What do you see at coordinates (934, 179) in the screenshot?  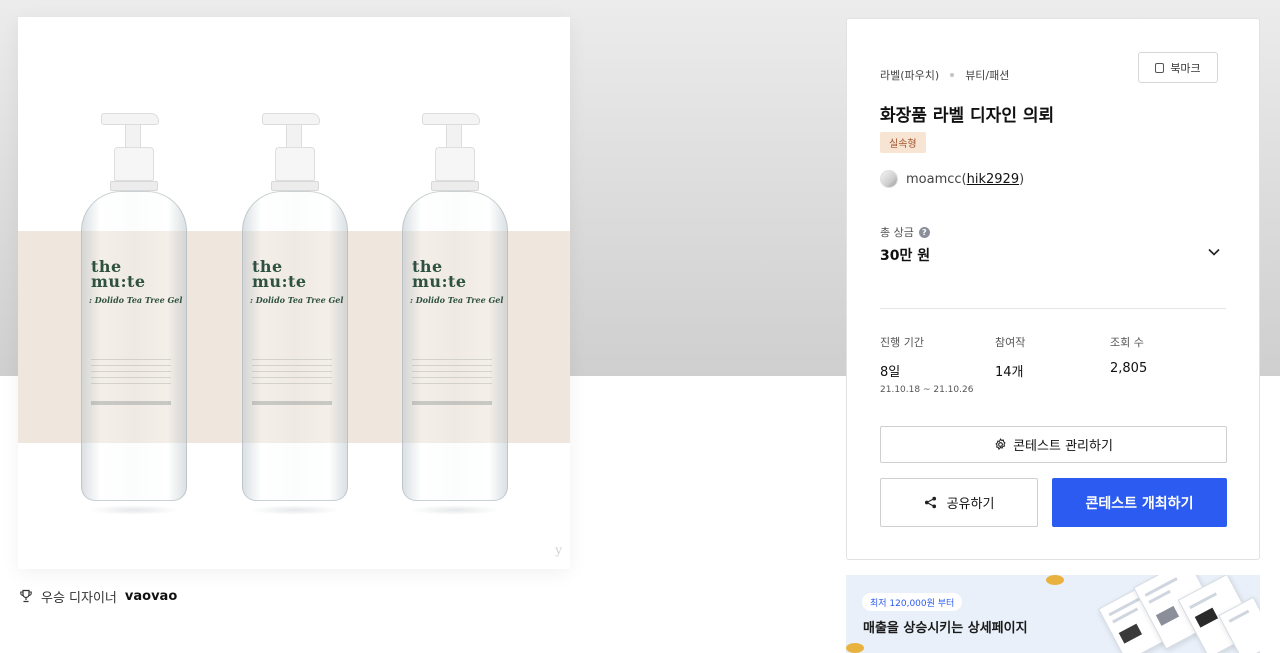 I see `host-name: moamcc` at bounding box center [934, 179].